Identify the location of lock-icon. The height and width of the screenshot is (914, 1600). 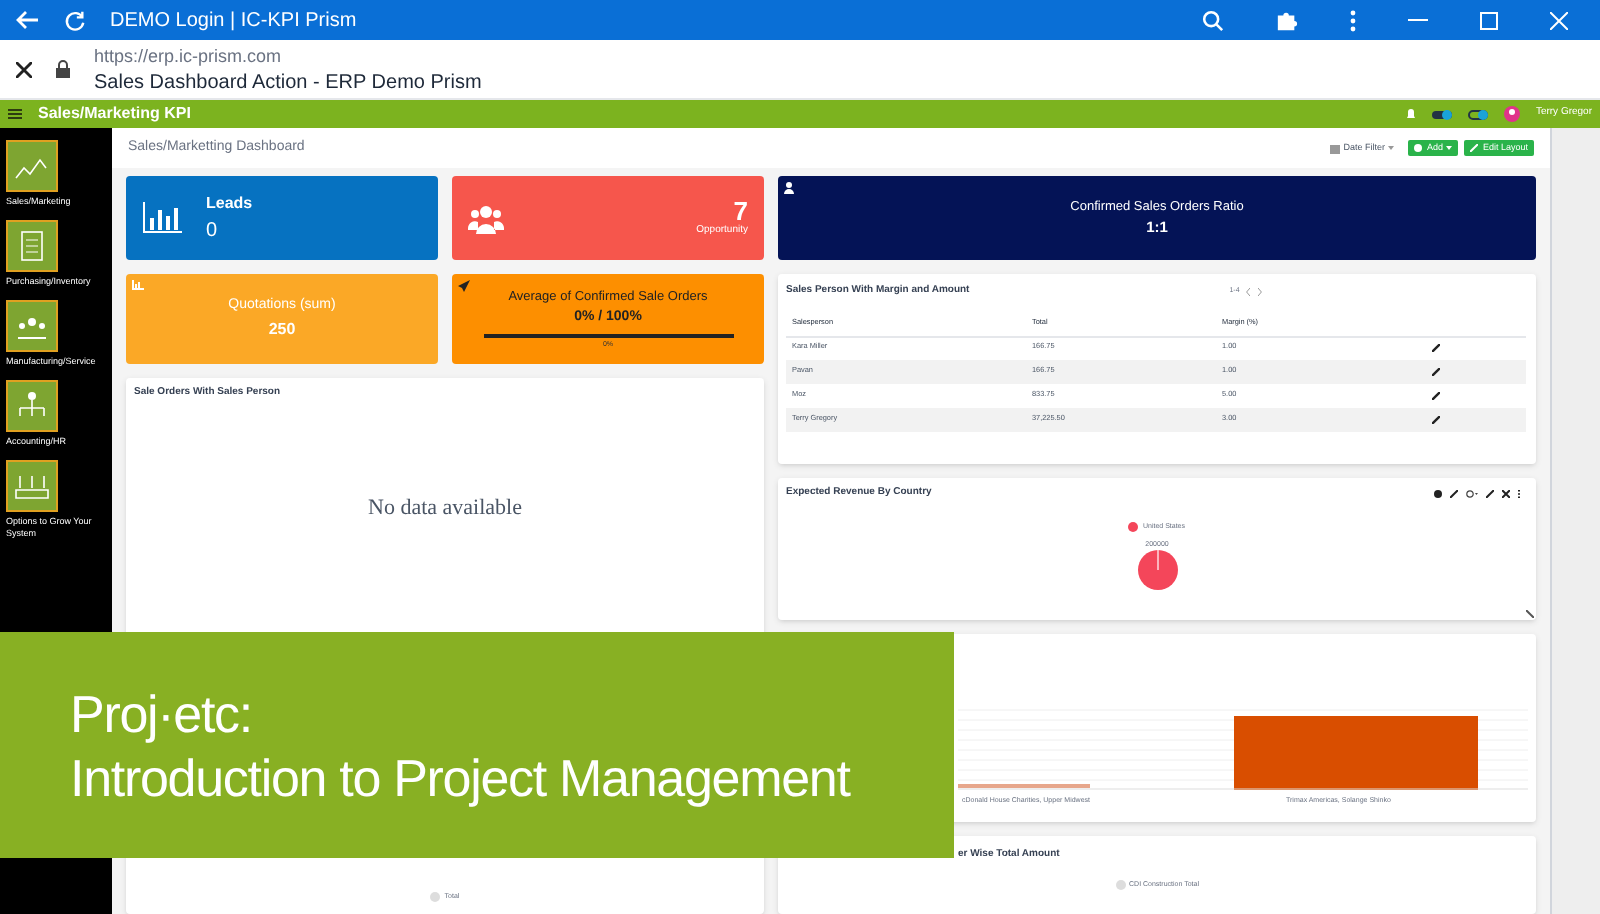
(63, 69).